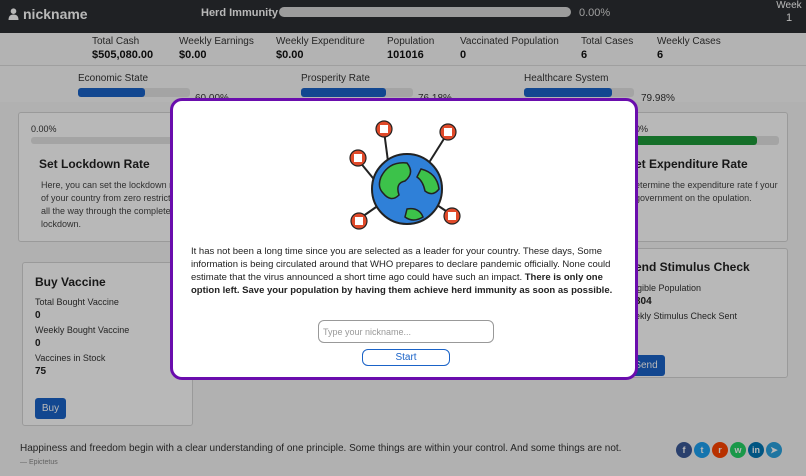 The height and width of the screenshot is (476, 806). What do you see at coordinates (406, 357) in the screenshot?
I see `start-button: Start` at bounding box center [406, 357].